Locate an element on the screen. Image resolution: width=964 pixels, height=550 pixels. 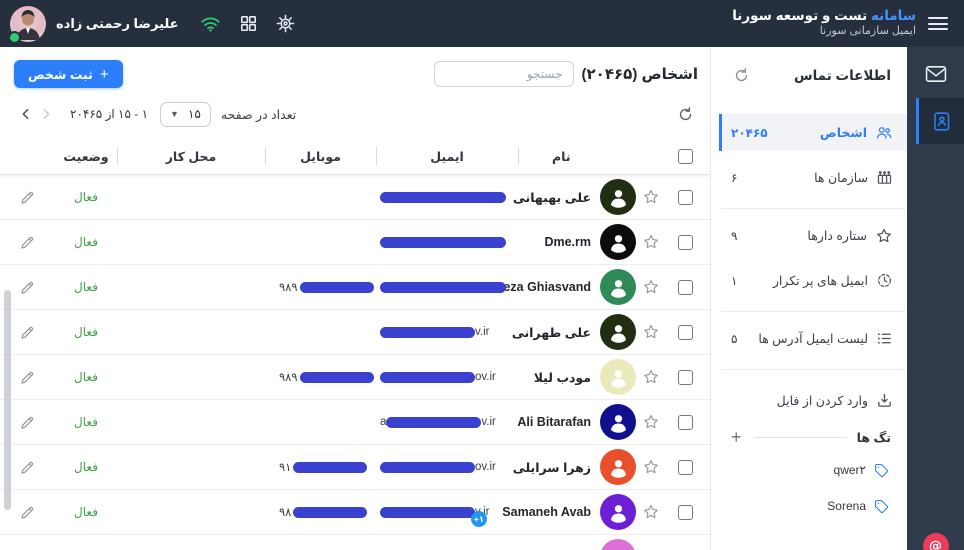
wifi-status-icon is located at coordinates (210, 24).